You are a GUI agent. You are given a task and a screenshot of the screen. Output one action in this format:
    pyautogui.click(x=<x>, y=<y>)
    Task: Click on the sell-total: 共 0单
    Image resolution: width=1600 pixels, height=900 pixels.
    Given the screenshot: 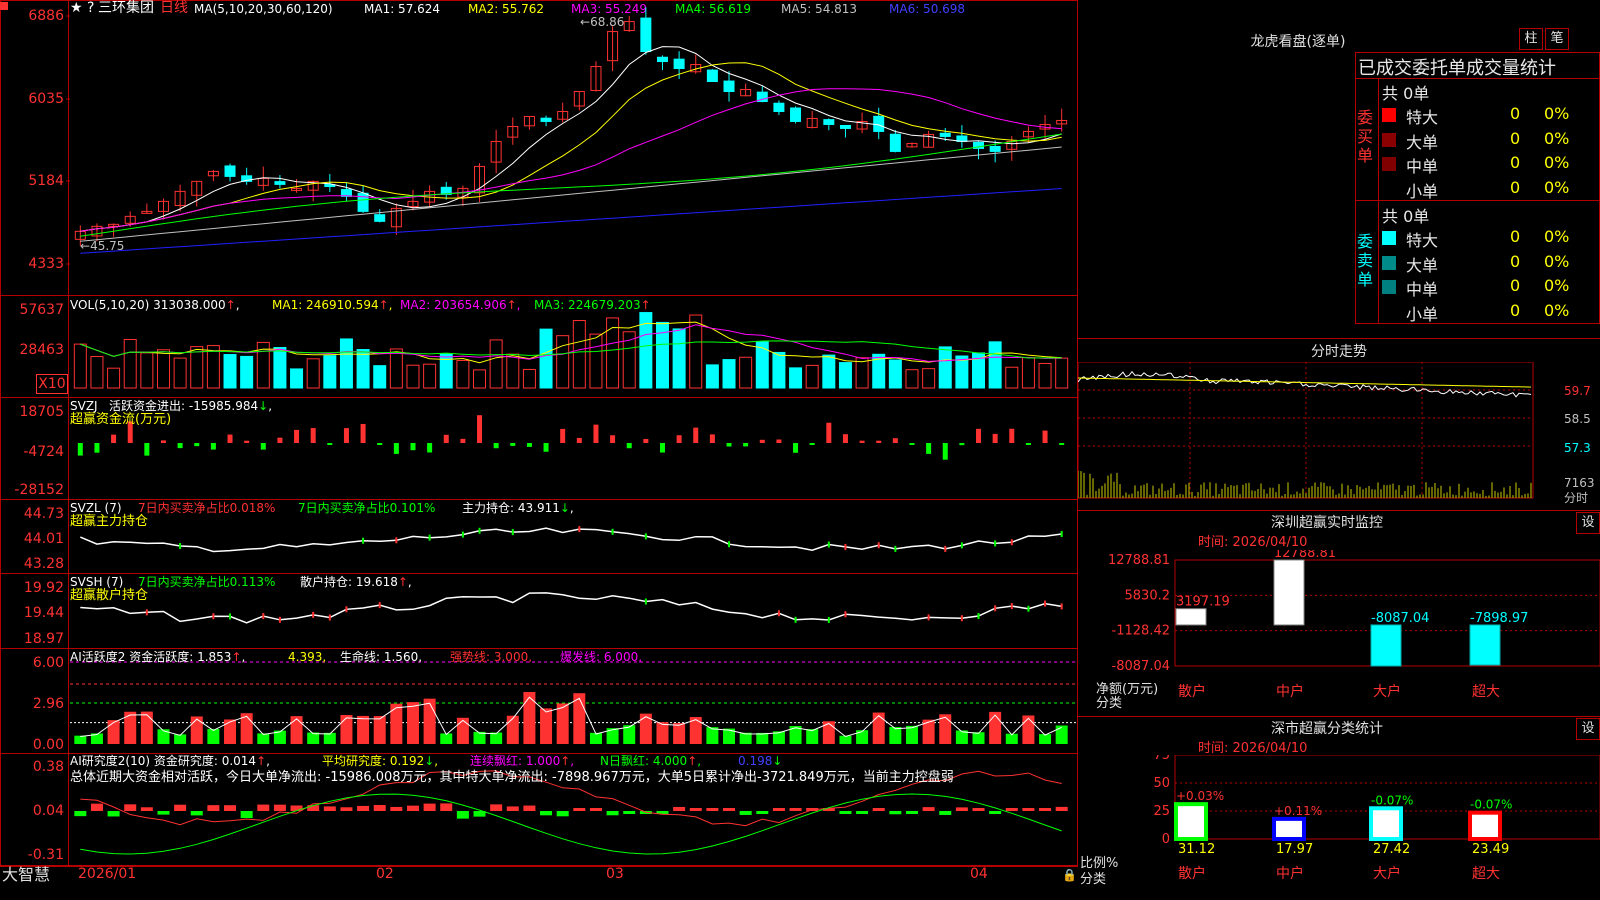 What is the action you would take?
    pyautogui.click(x=1406, y=216)
    